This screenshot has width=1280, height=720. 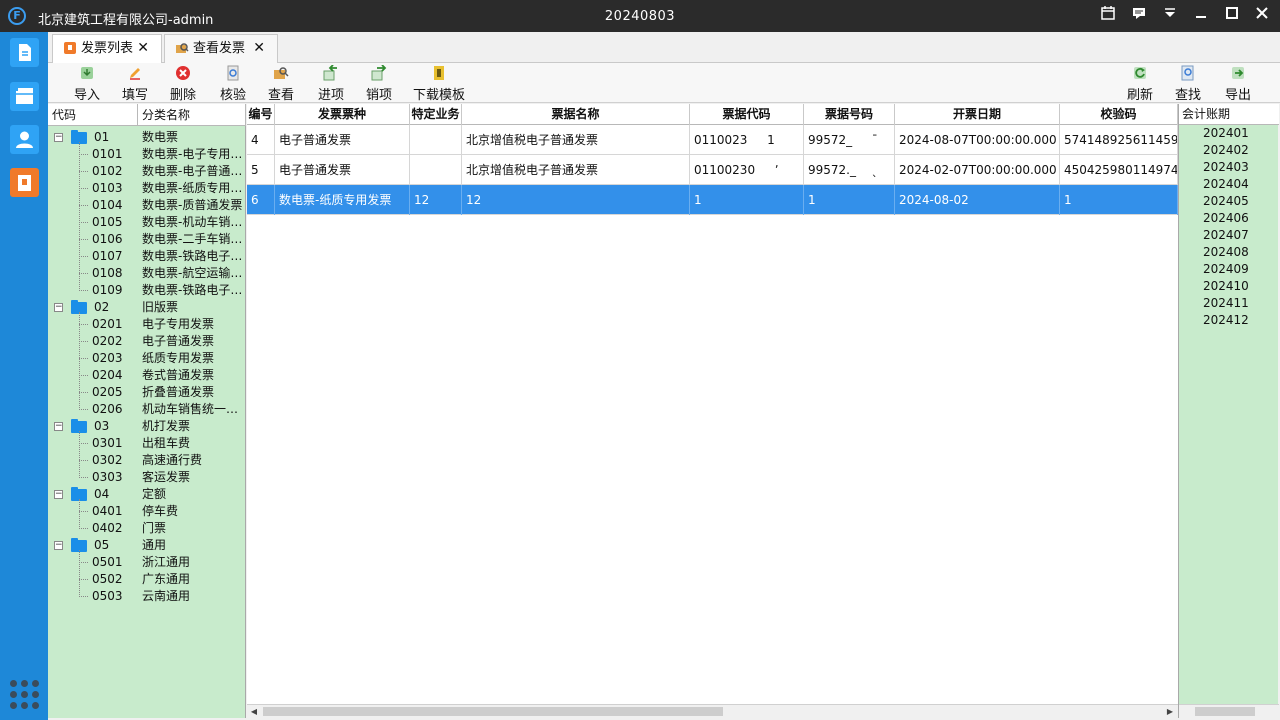 I want to click on tree-header-name: 分类名称, so click(x=192, y=115).